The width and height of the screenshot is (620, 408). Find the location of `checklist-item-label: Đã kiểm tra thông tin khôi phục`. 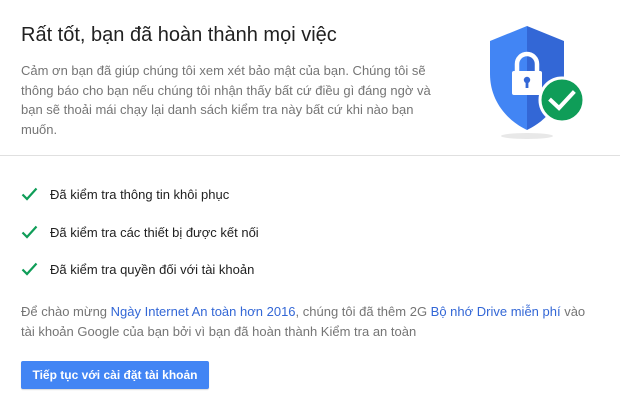

checklist-item-label: Đã kiểm tra thông tin khôi phục is located at coordinates (140, 194).